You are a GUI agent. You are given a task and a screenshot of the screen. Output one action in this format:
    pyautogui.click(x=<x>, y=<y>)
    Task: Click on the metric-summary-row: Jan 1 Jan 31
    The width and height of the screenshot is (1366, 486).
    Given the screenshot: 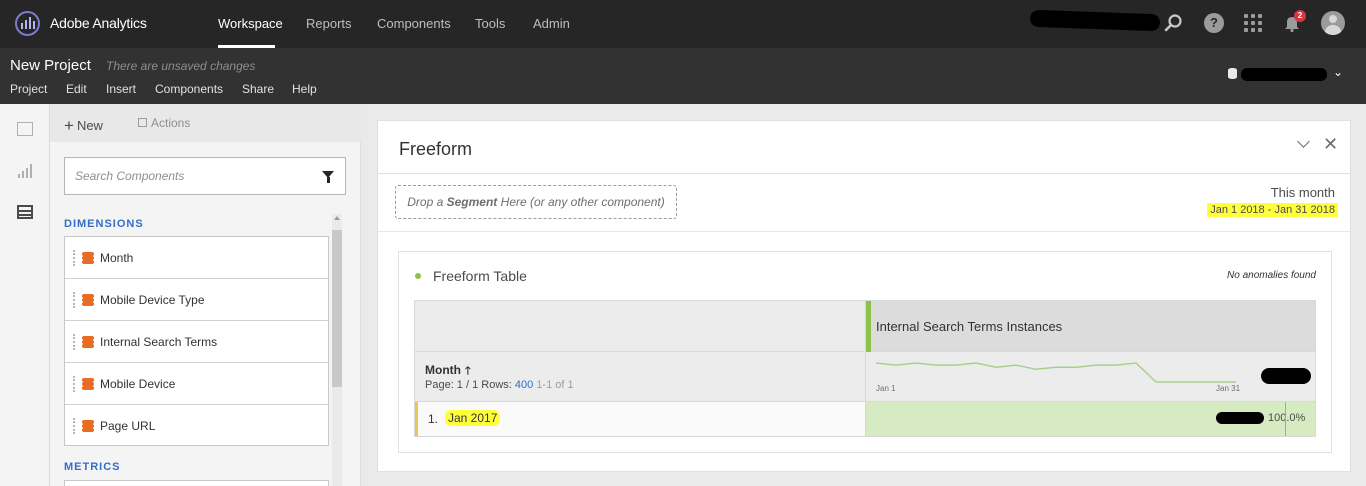 What is the action you would take?
    pyautogui.click(x=1090, y=377)
    